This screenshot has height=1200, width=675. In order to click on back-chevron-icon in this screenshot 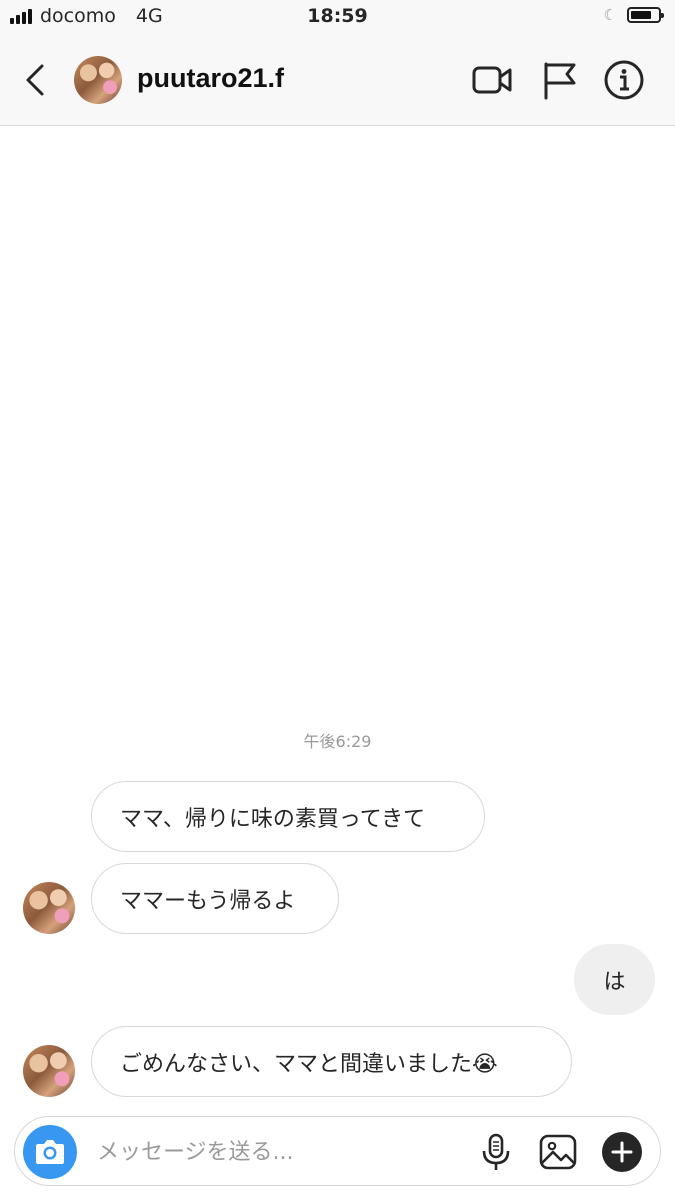, I will do `click(35, 80)`.